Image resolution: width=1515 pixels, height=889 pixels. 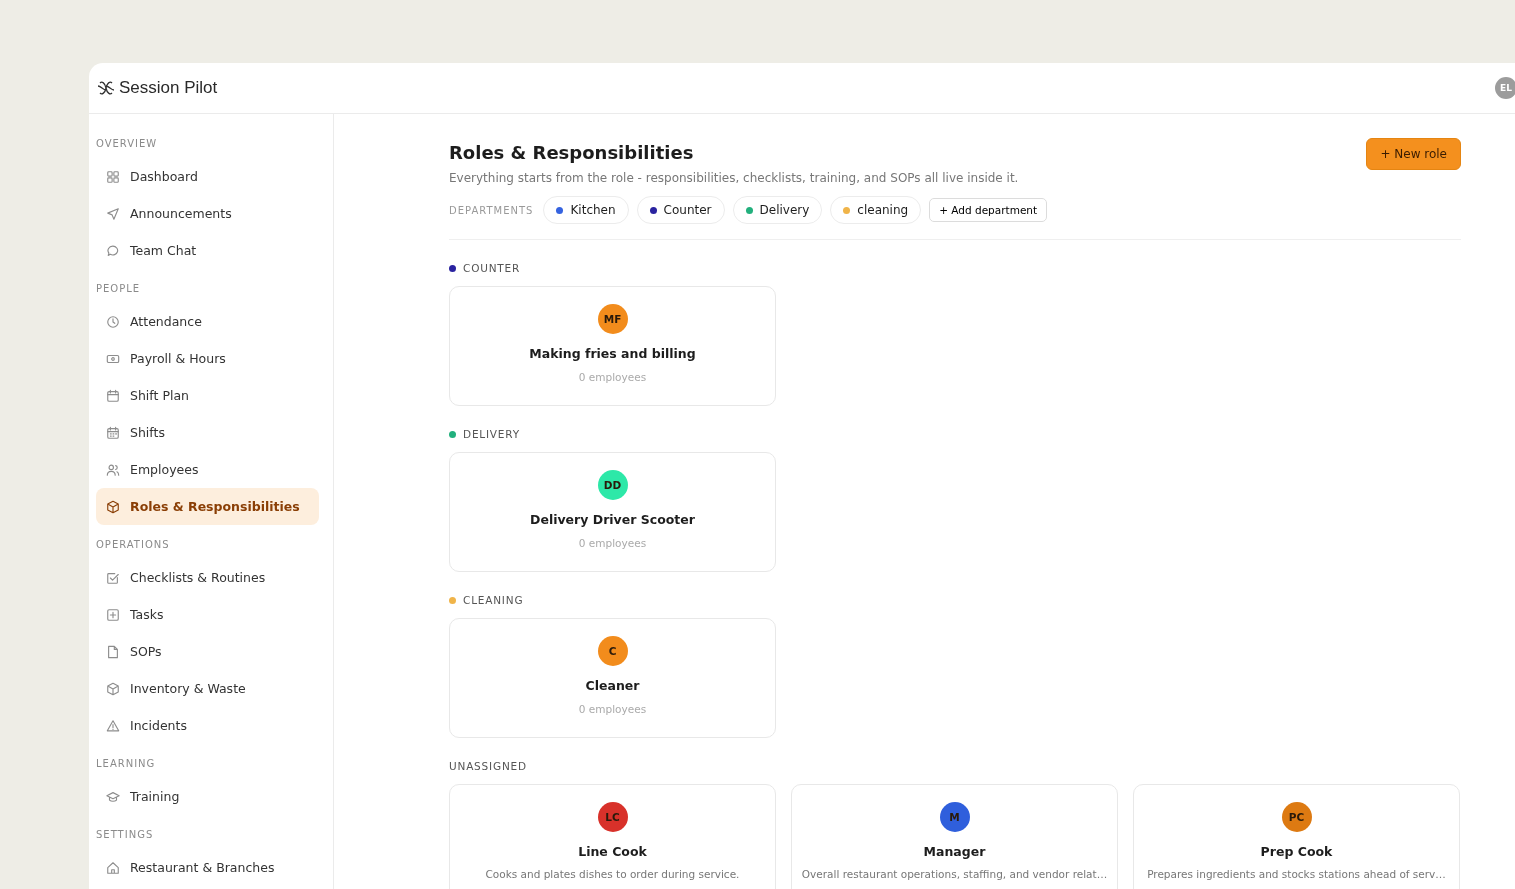 I want to click on role-title: Manager, so click(x=954, y=851).